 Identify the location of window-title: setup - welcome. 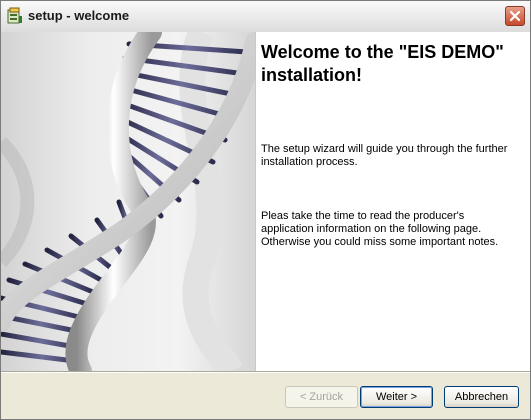
(79, 15).